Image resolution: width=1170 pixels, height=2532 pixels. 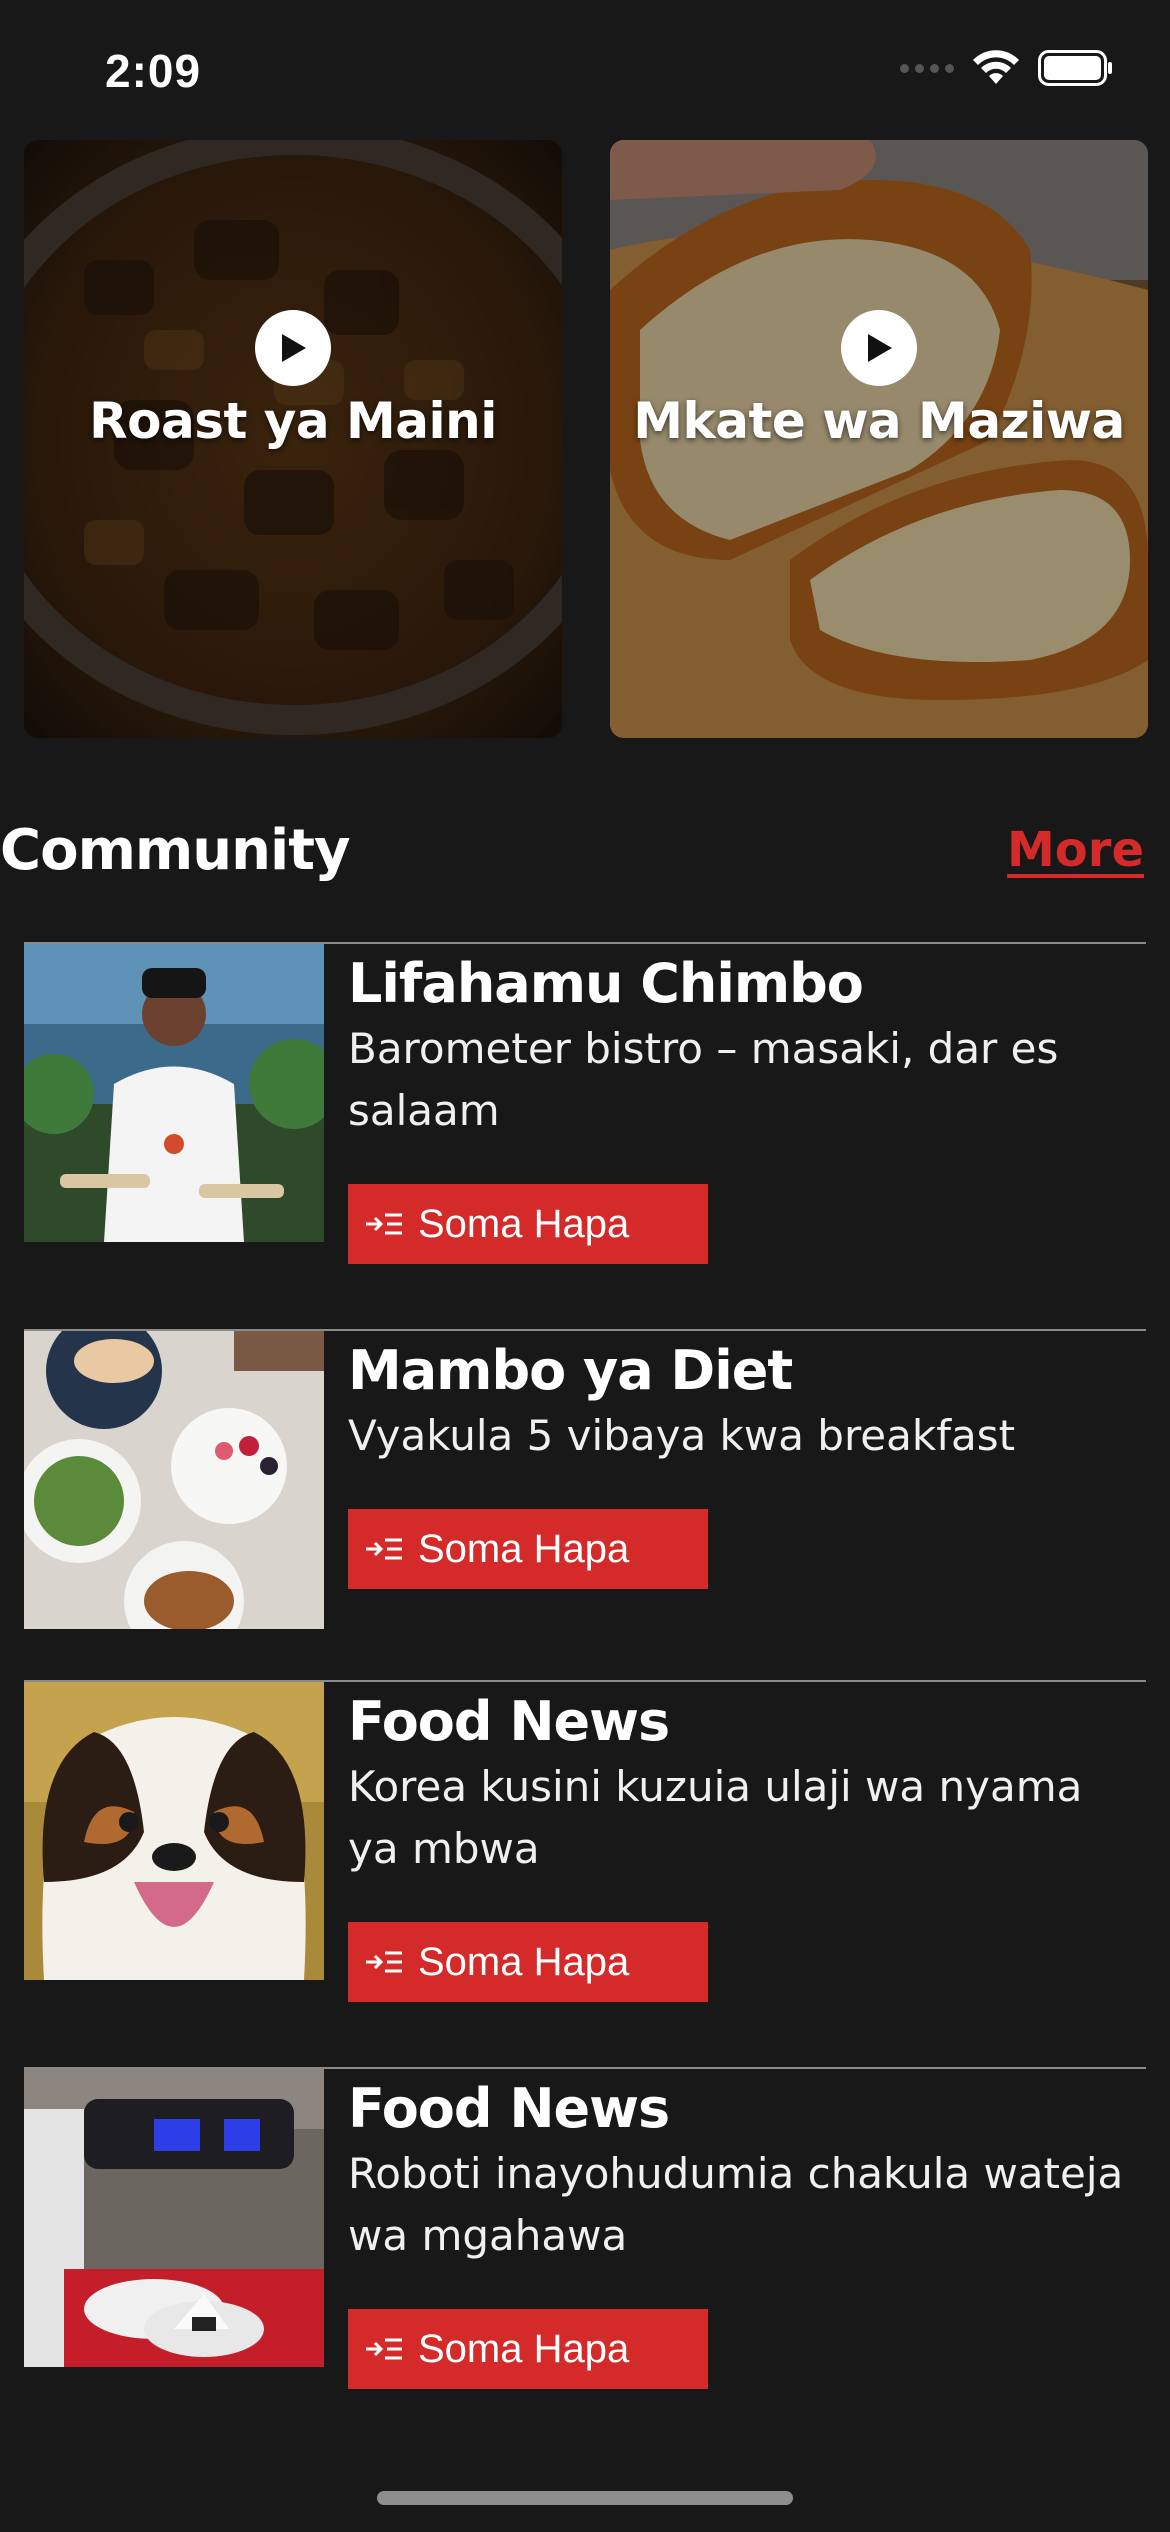 I want to click on video-card-mkate-wa-maziwa: Mkate wa Maziwa, so click(x=879, y=439).